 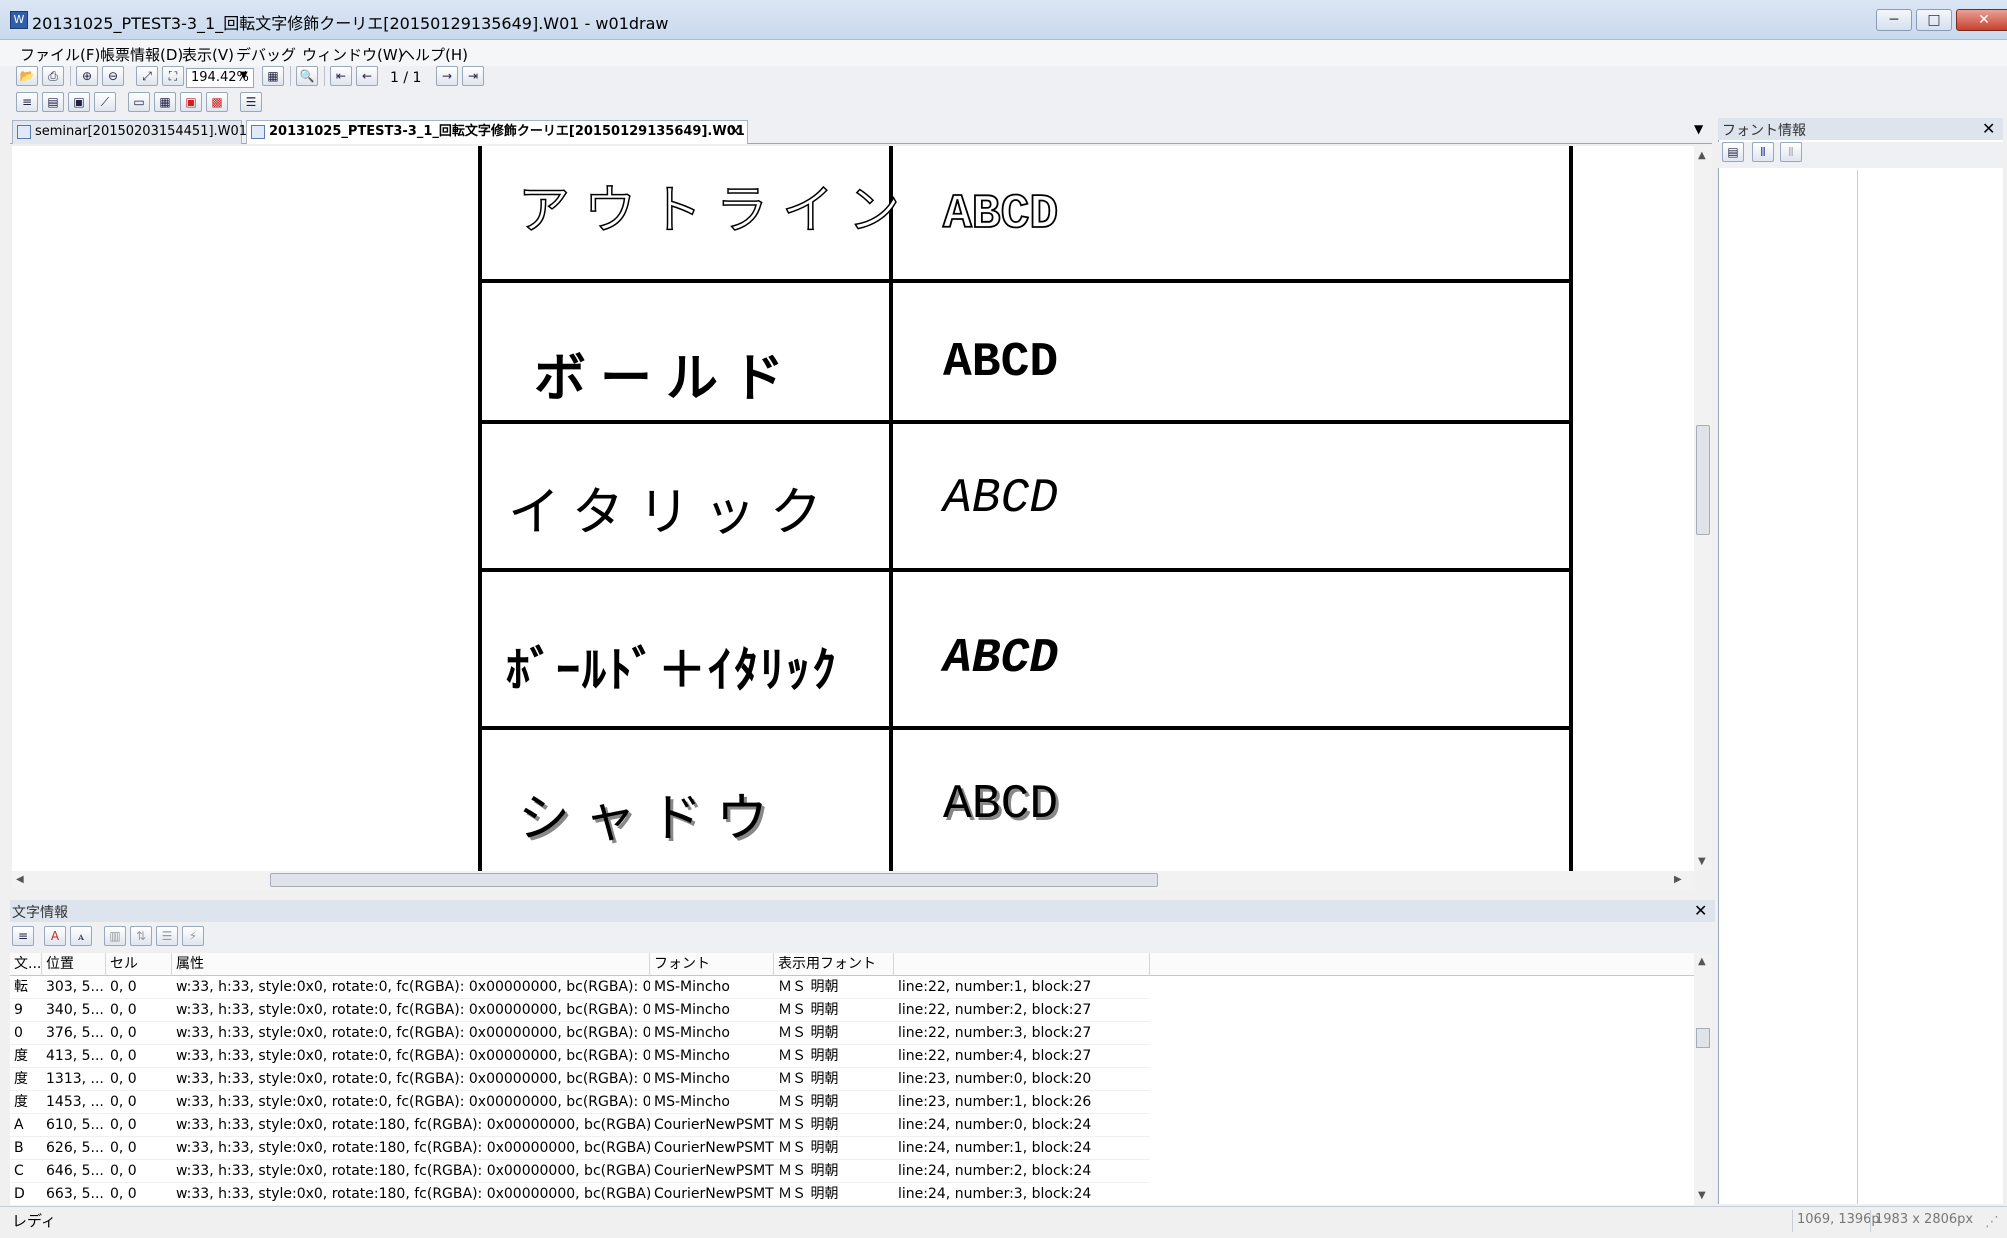 I want to click on document-icon, so click(x=258, y=132).